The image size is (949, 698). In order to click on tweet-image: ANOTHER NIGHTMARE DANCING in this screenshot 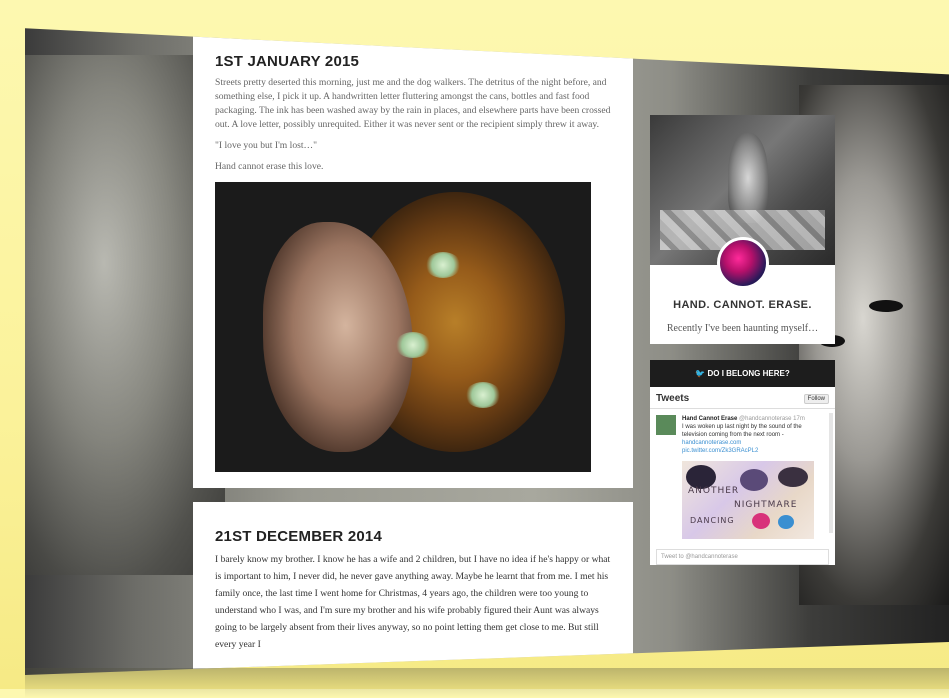, I will do `click(748, 500)`.